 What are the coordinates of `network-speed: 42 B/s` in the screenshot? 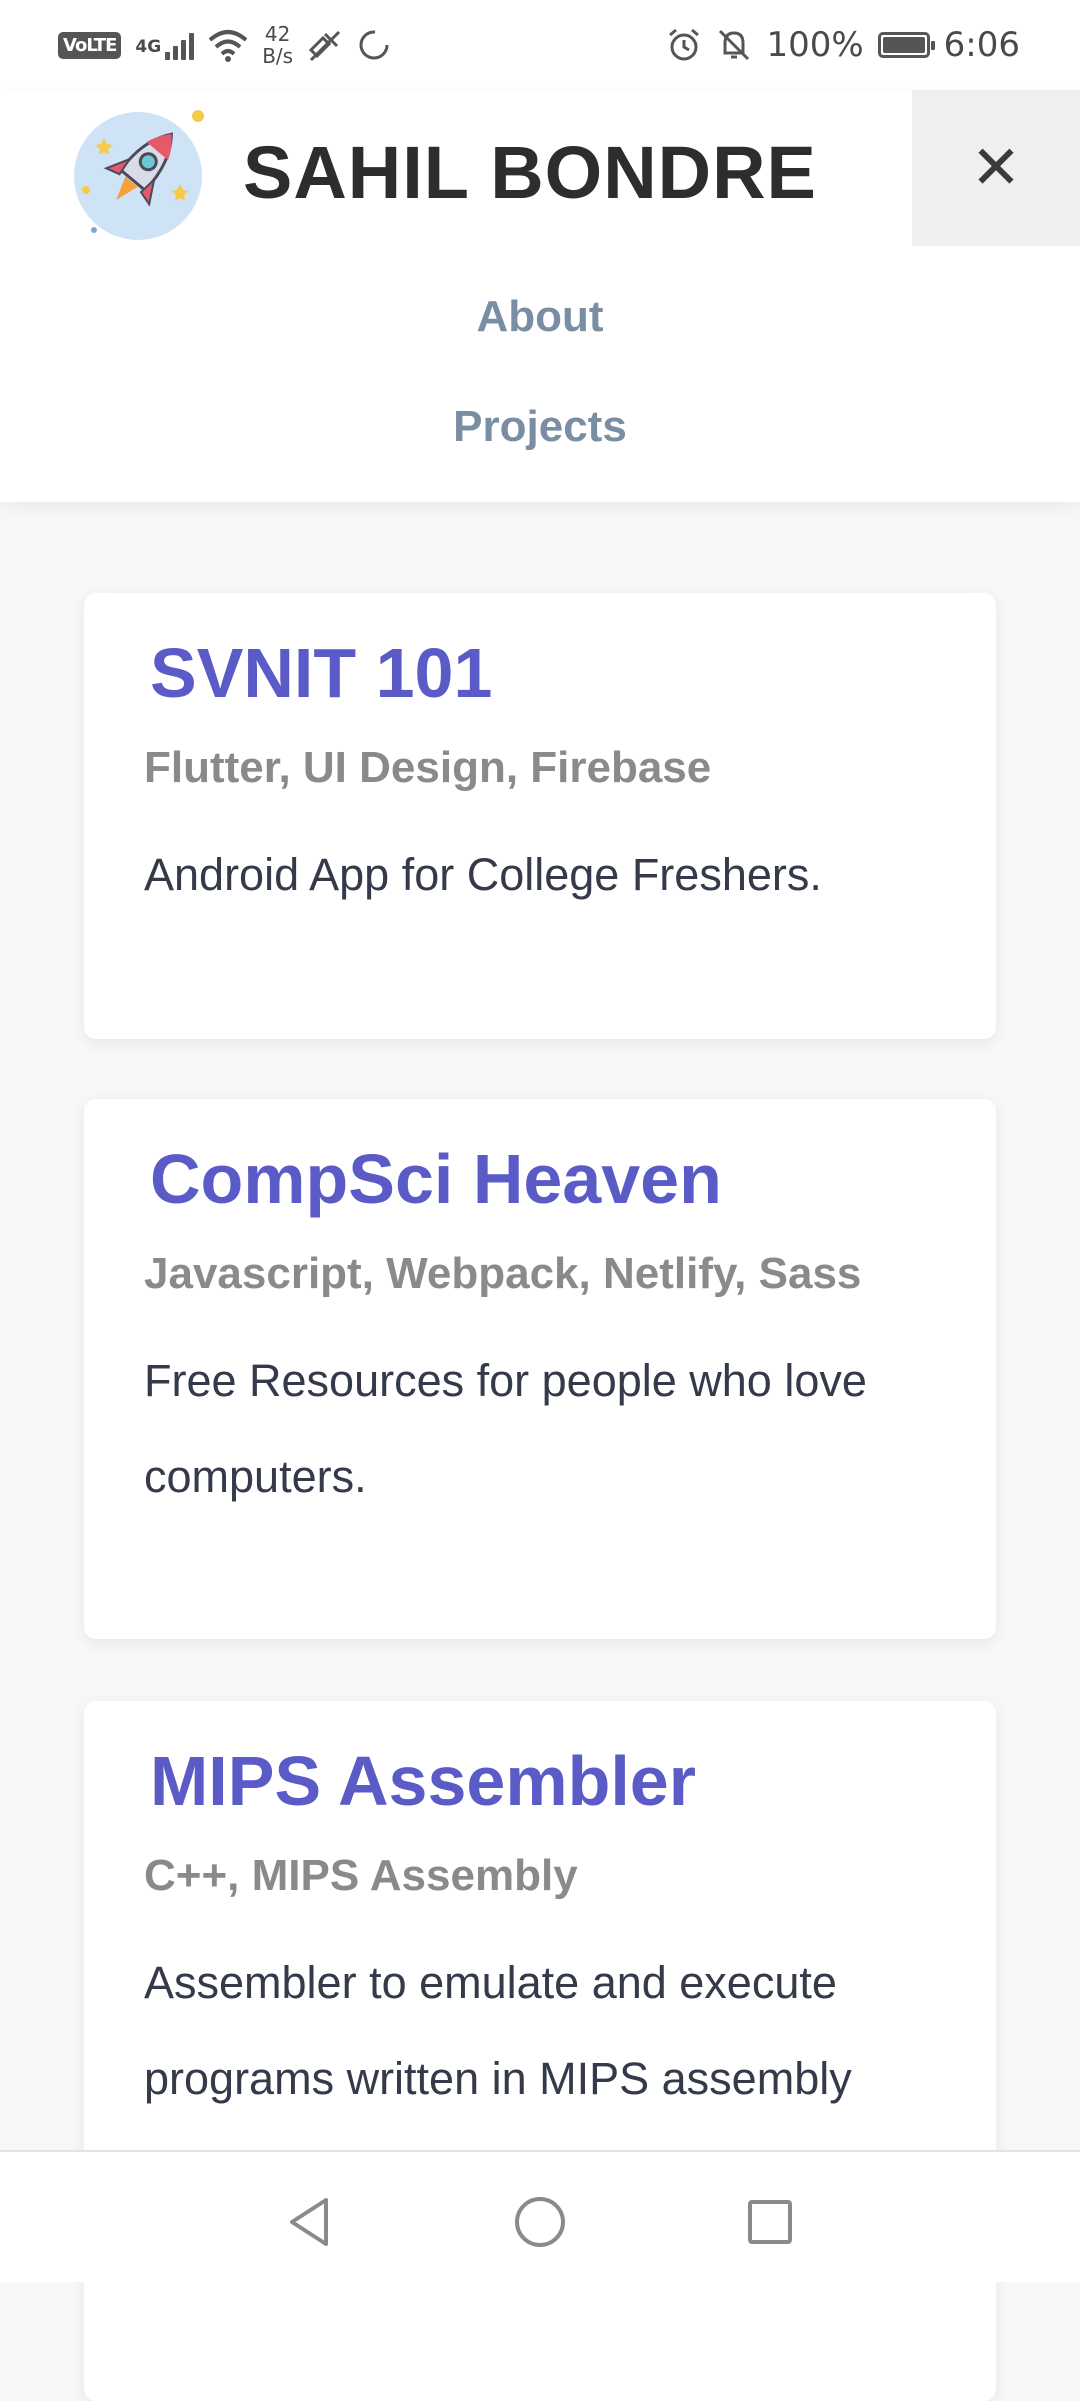 It's located at (277, 45).